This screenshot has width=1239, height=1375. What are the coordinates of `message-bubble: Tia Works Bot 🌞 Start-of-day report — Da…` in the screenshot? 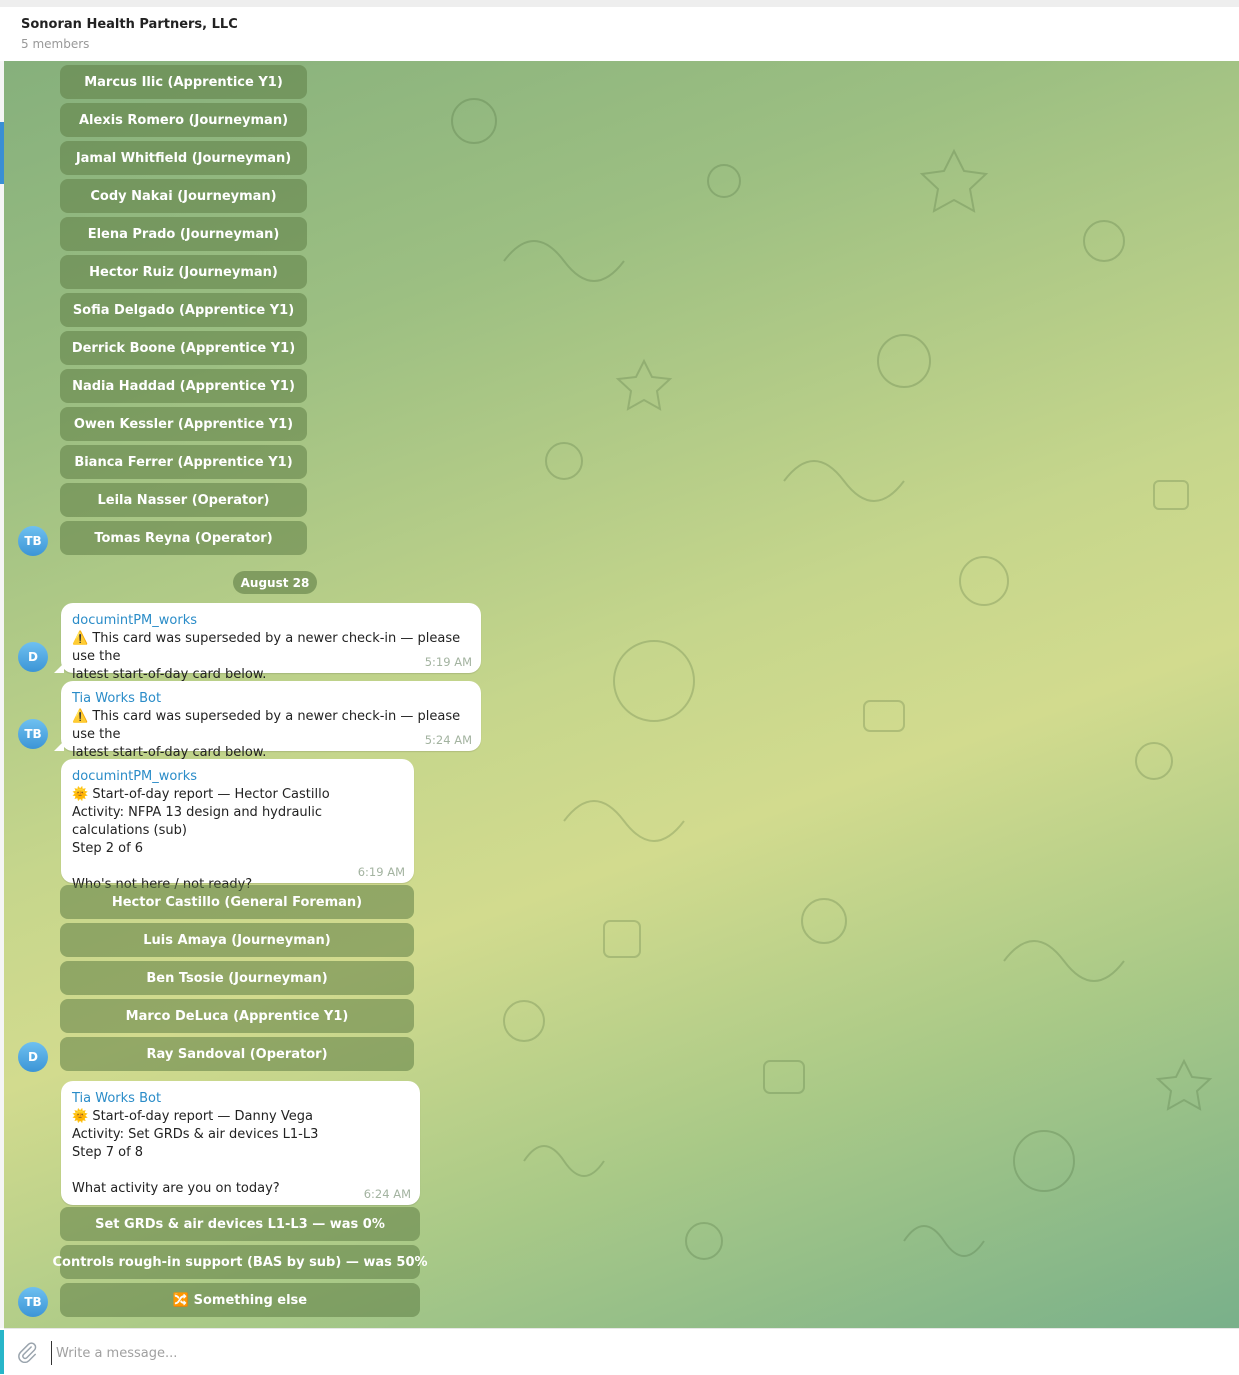 It's located at (240, 1143).